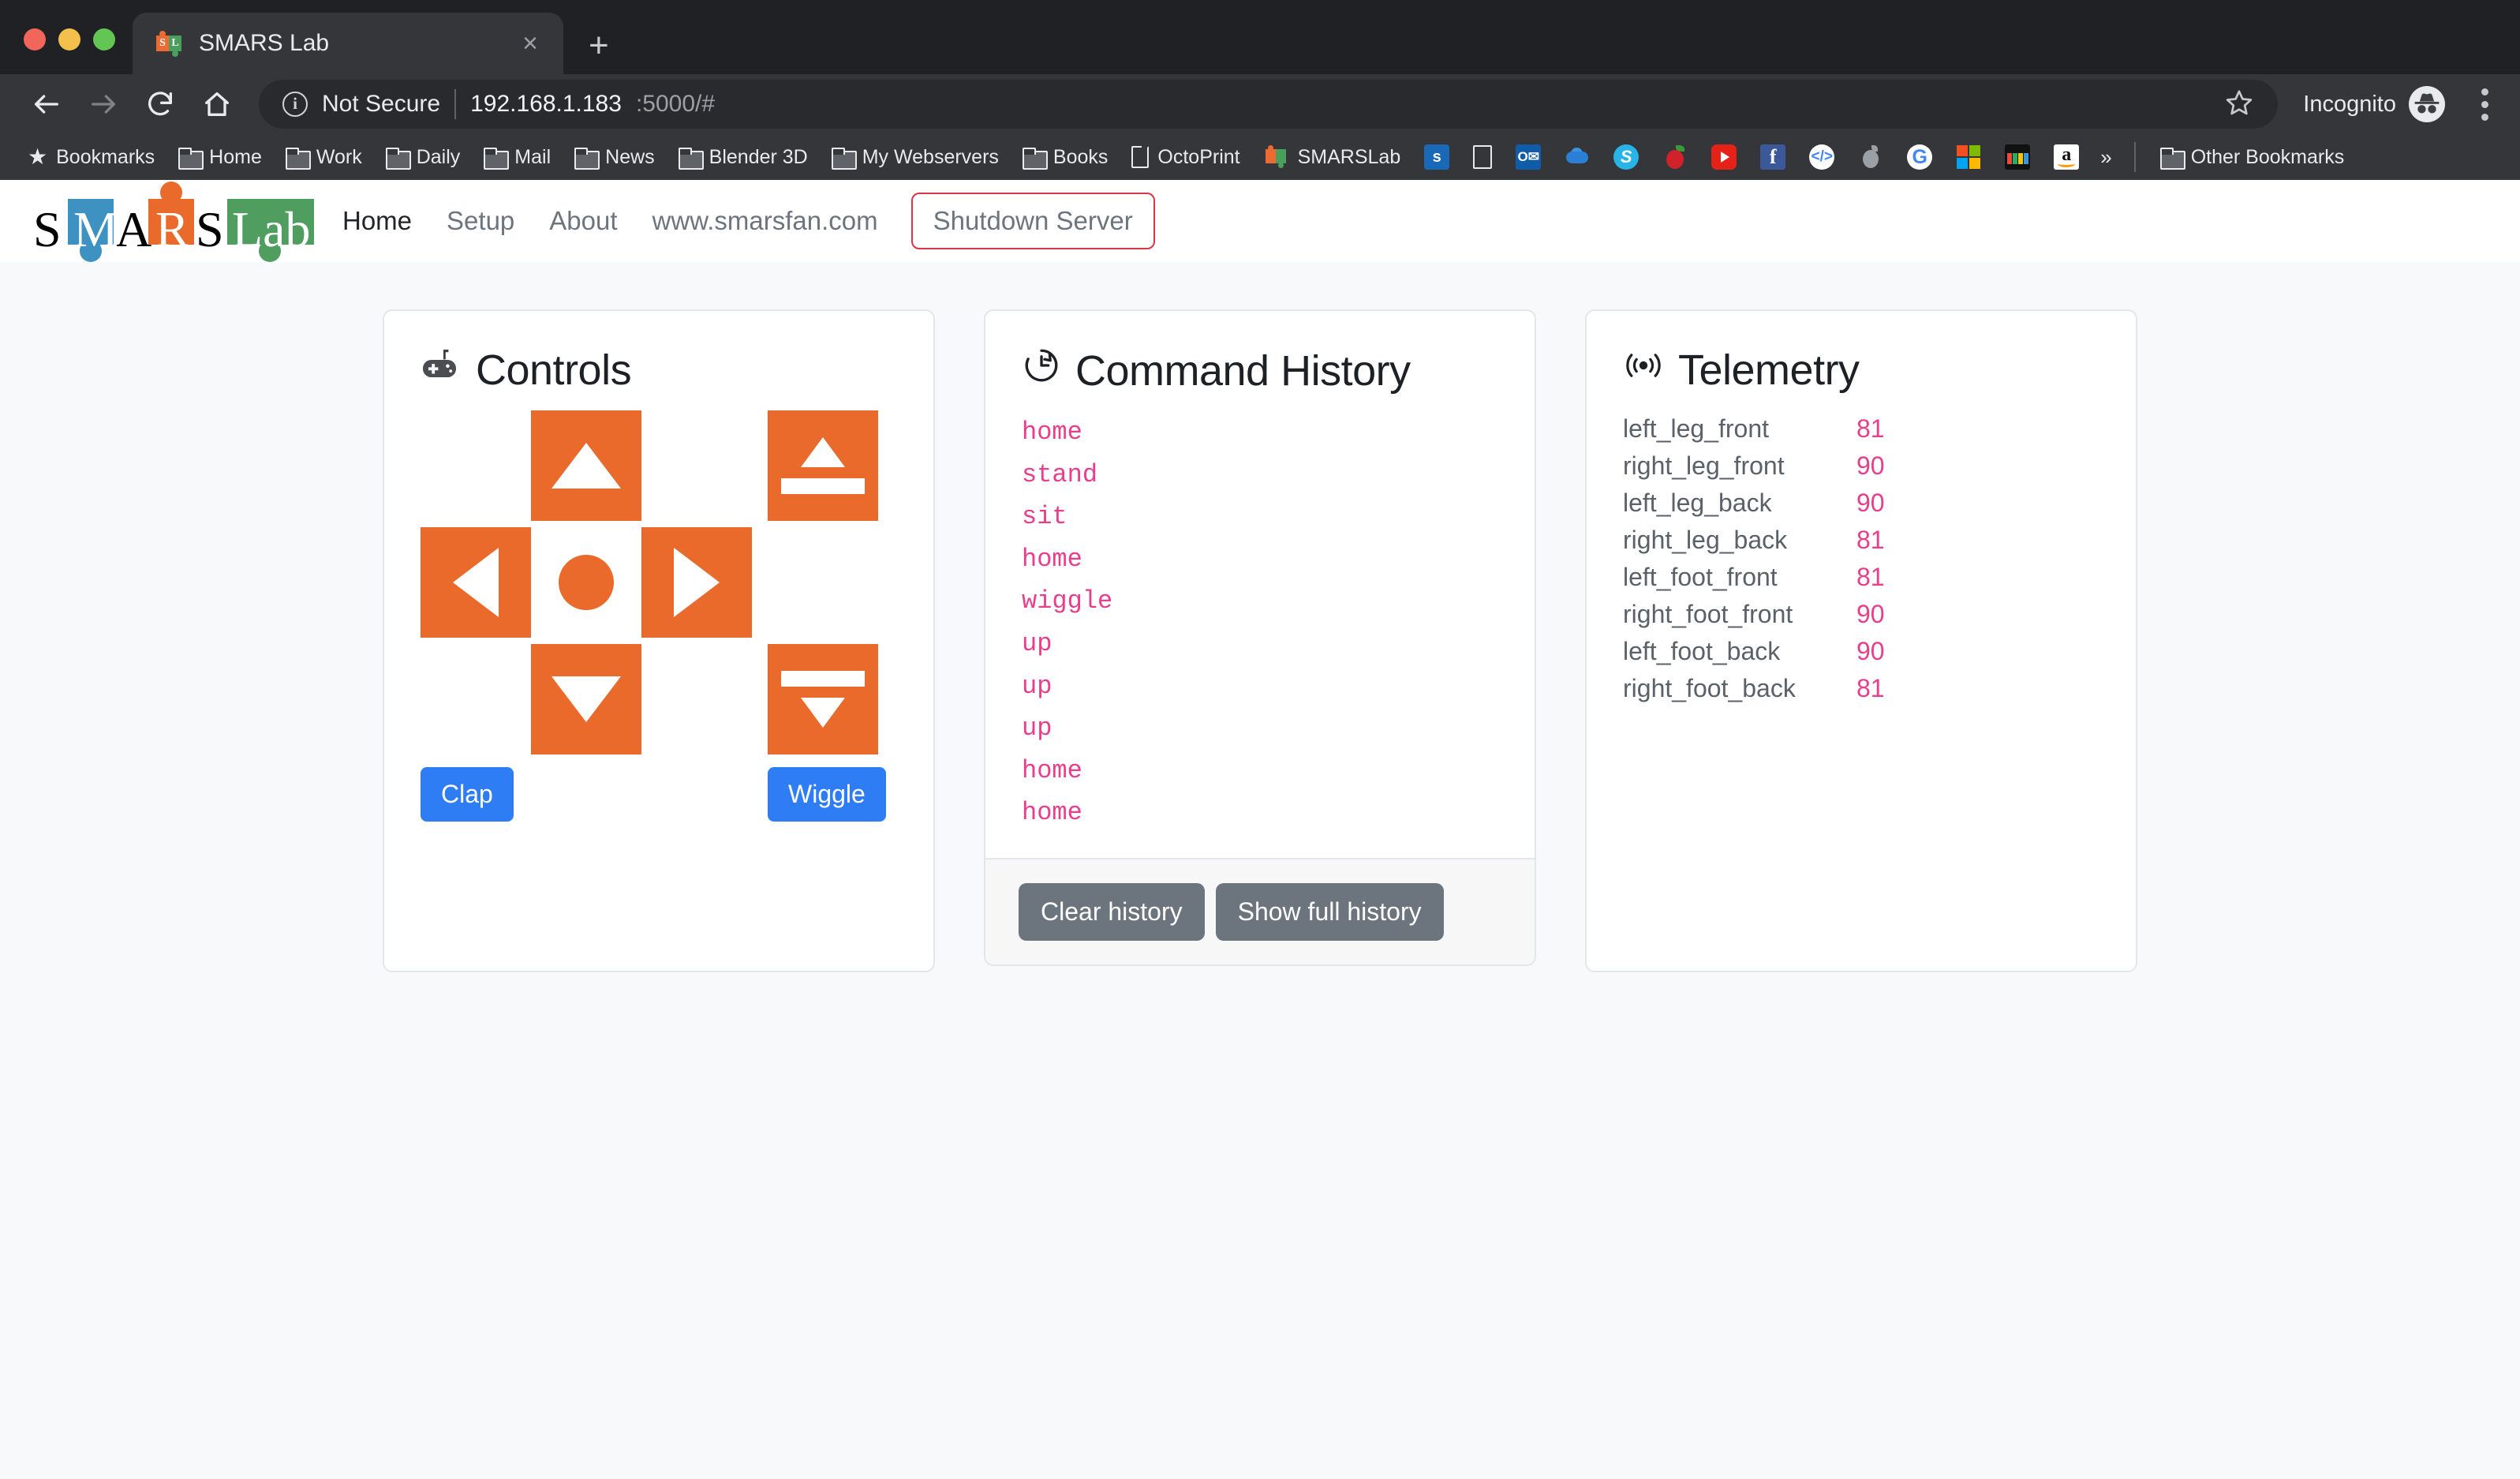  I want to click on bookmark-item-apple, so click(1871, 157).